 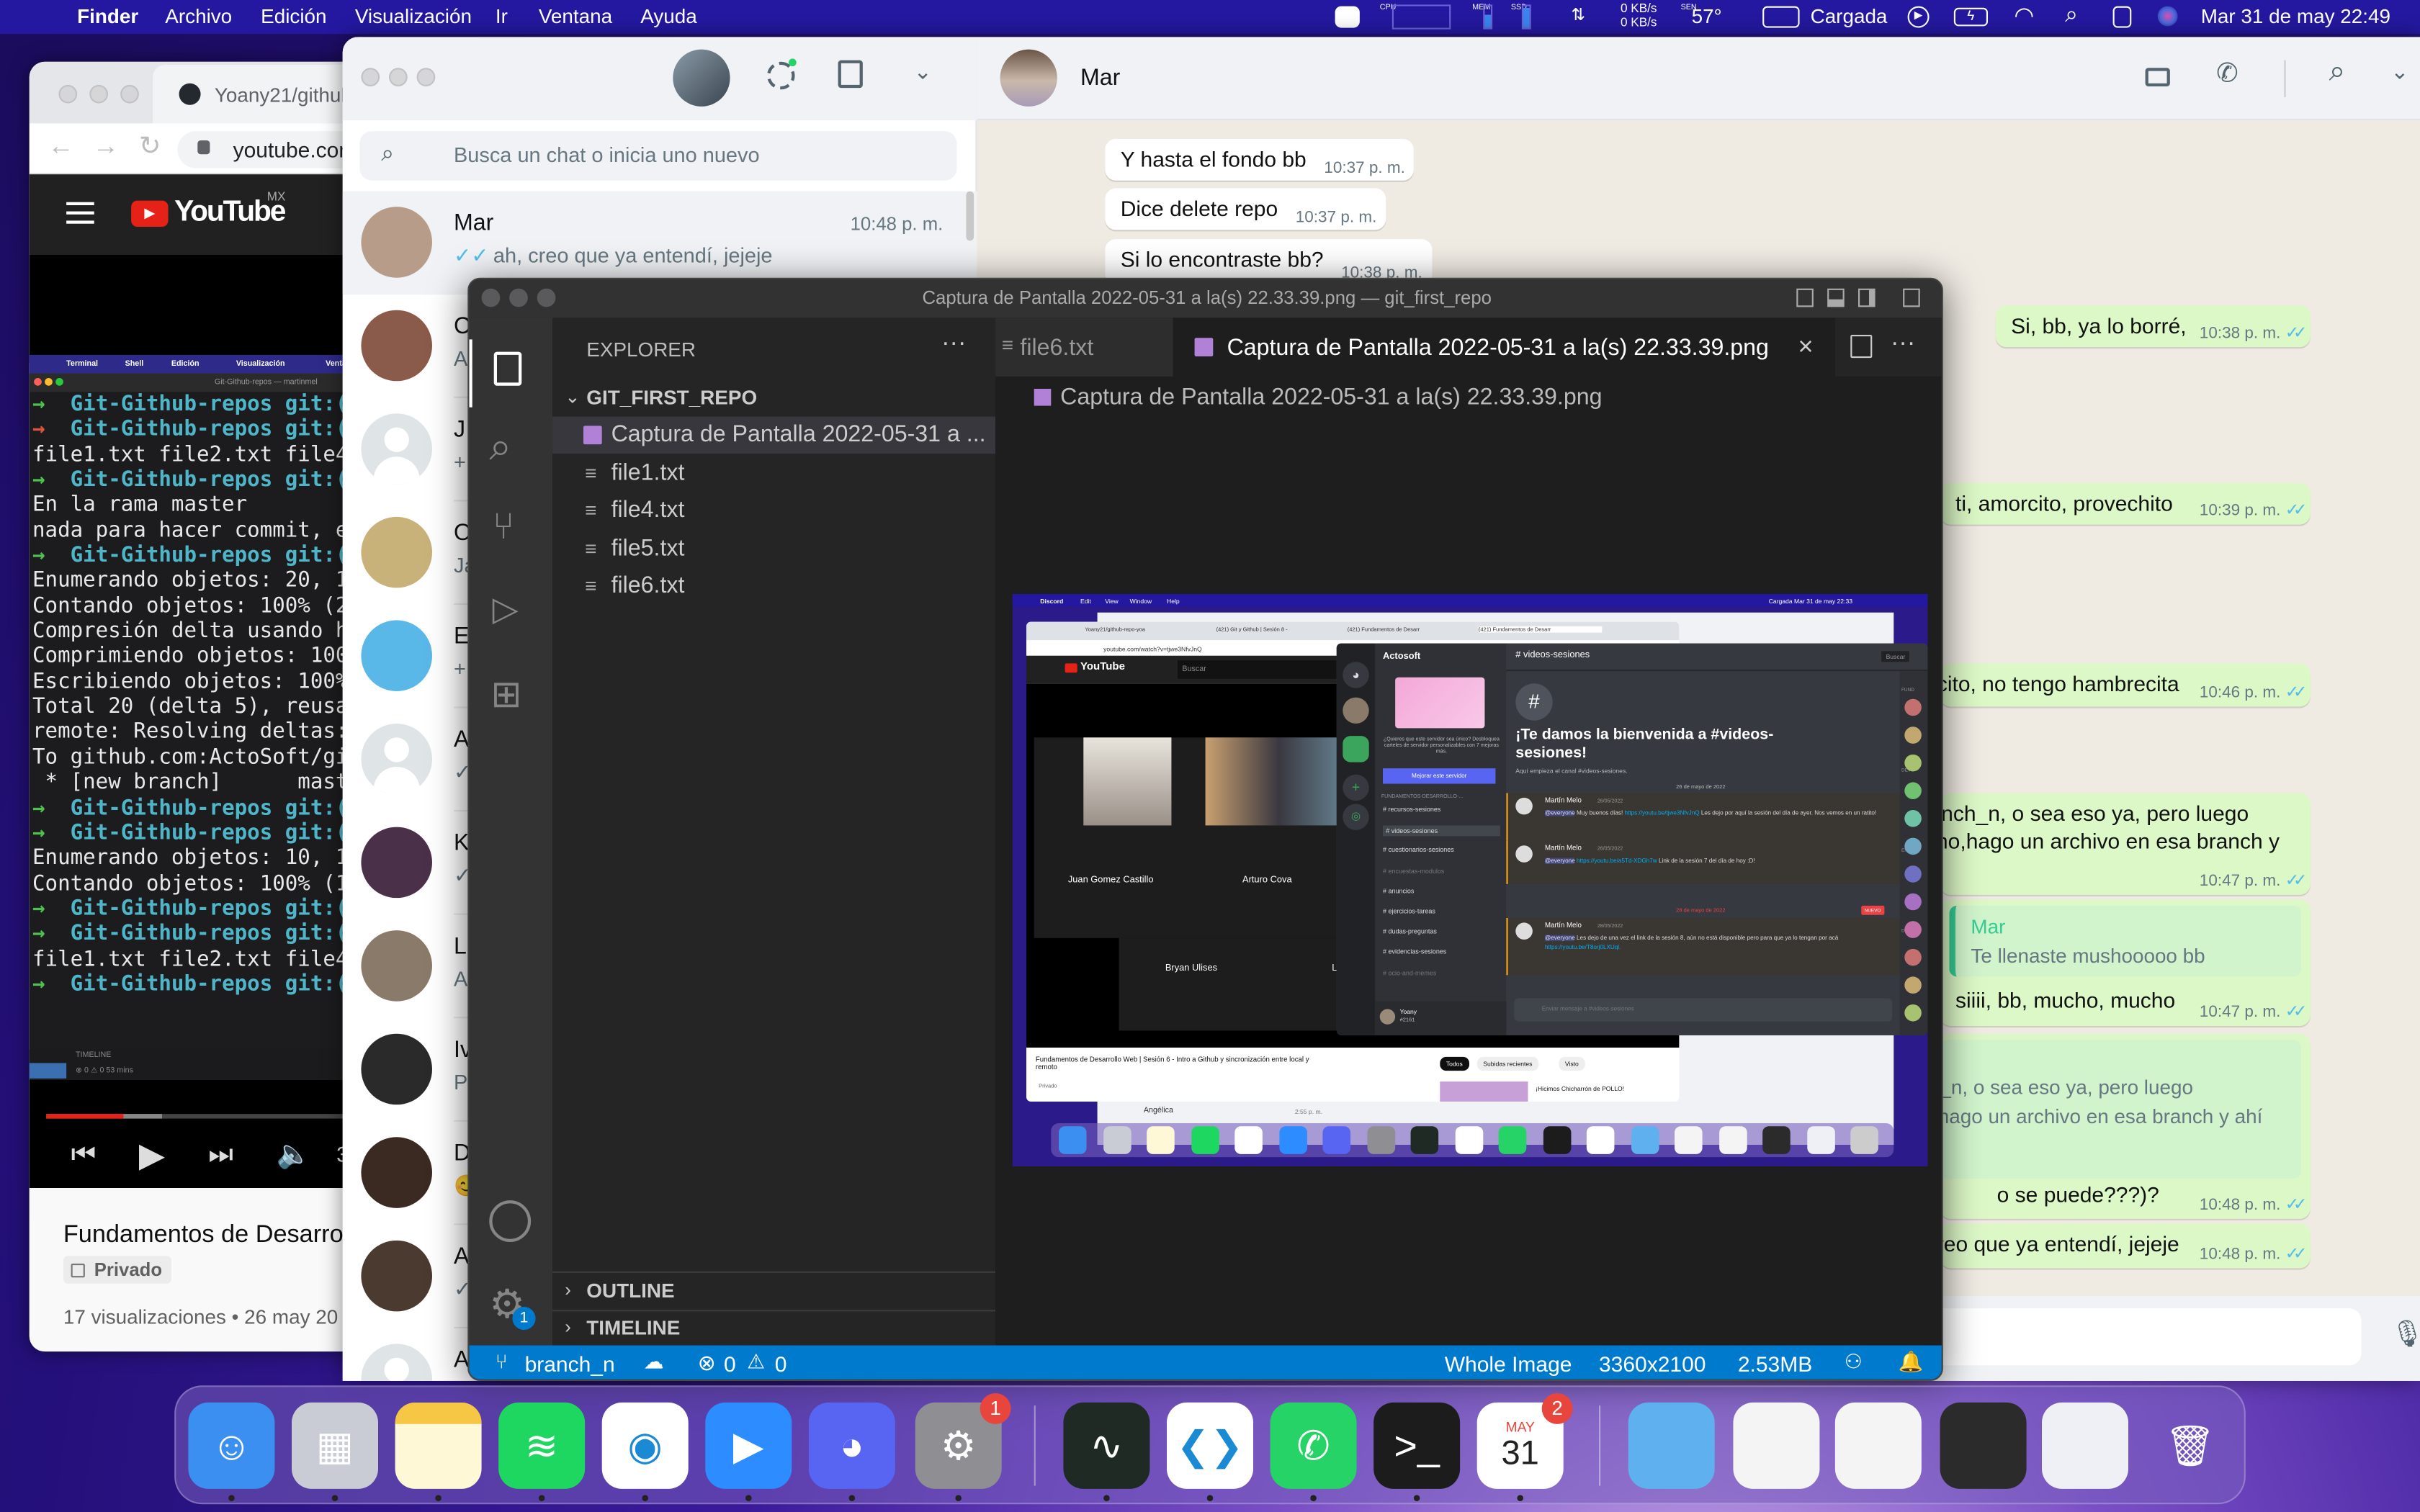 I want to click on dock-whatsapp-icon: ✆, so click(x=1313, y=1451).